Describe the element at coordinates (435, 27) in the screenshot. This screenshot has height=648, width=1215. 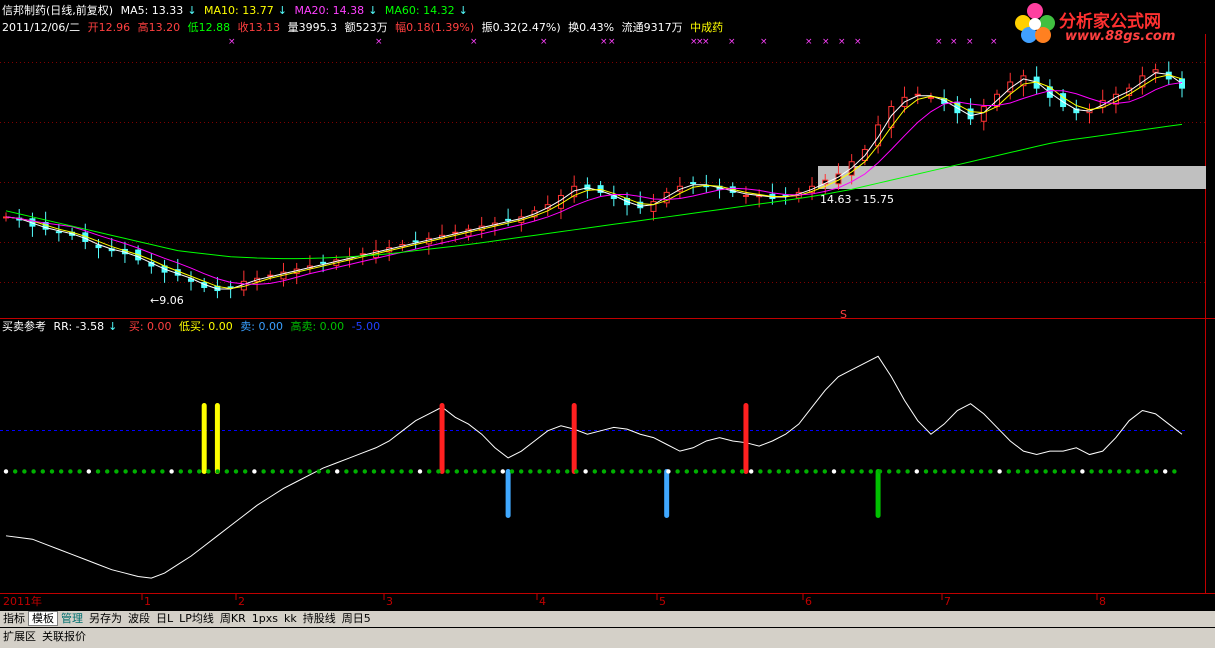
I see `change: 幅0.18(1.39%)` at that location.